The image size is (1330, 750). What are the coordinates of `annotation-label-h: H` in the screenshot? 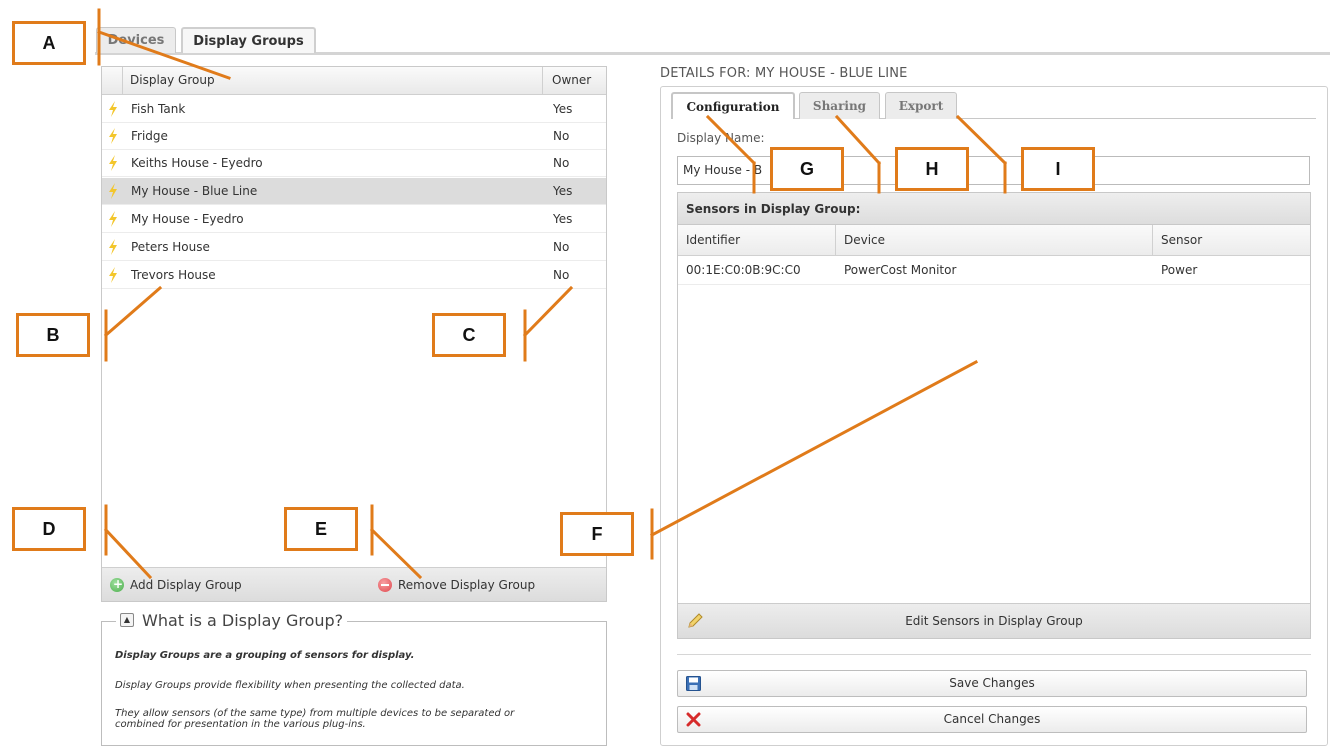 It's located at (932, 169).